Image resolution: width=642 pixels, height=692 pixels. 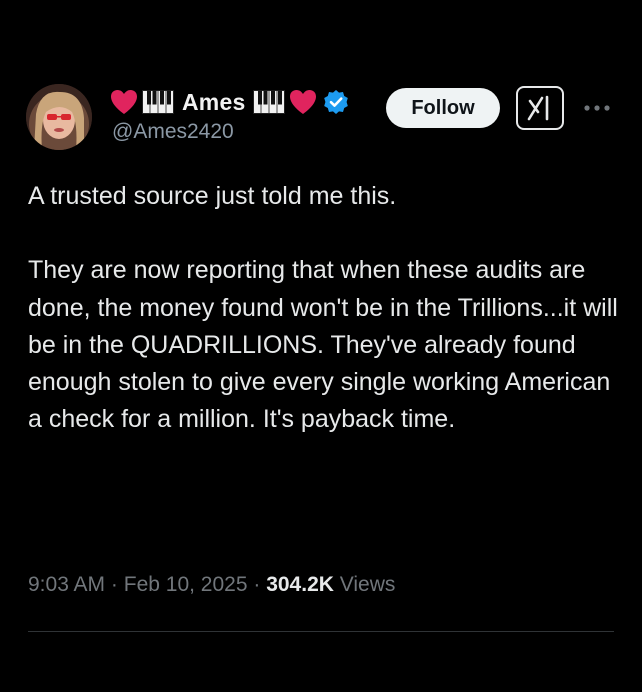 What do you see at coordinates (443, 108) in the screenshot?
I see `follow-button: Follow` at bounding box center [443, 108].